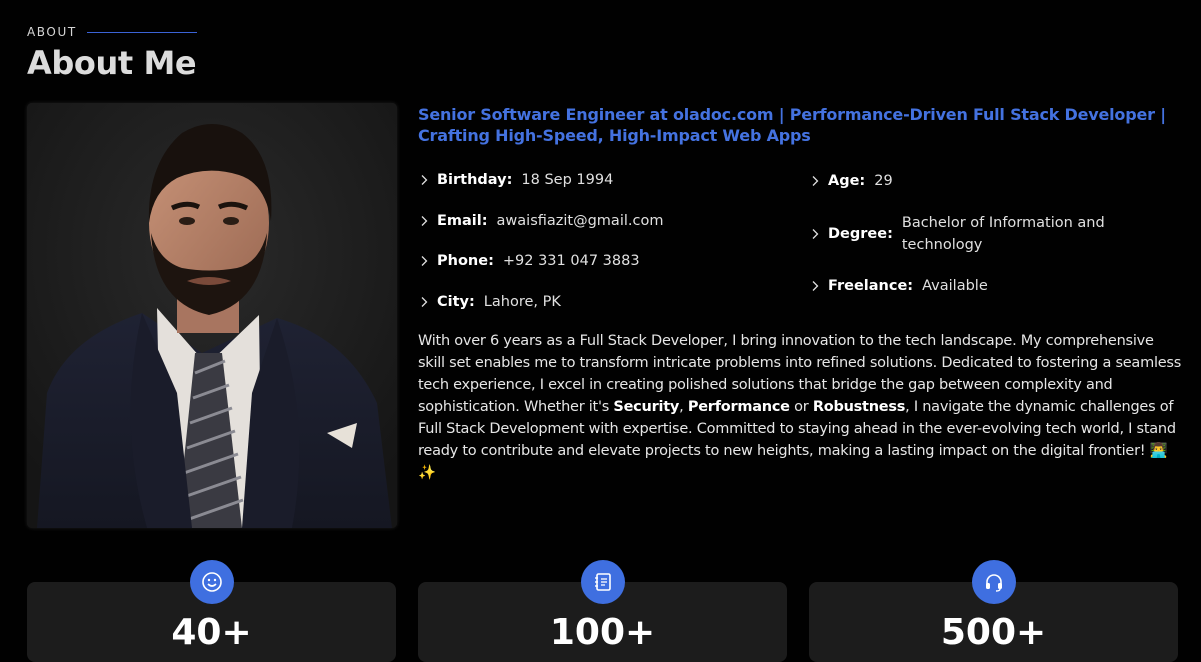 This screenshot has width=1201, height=662. Describe the element at coordinates (141, 32) in the screenshot. I see `section-label-line` at that location.